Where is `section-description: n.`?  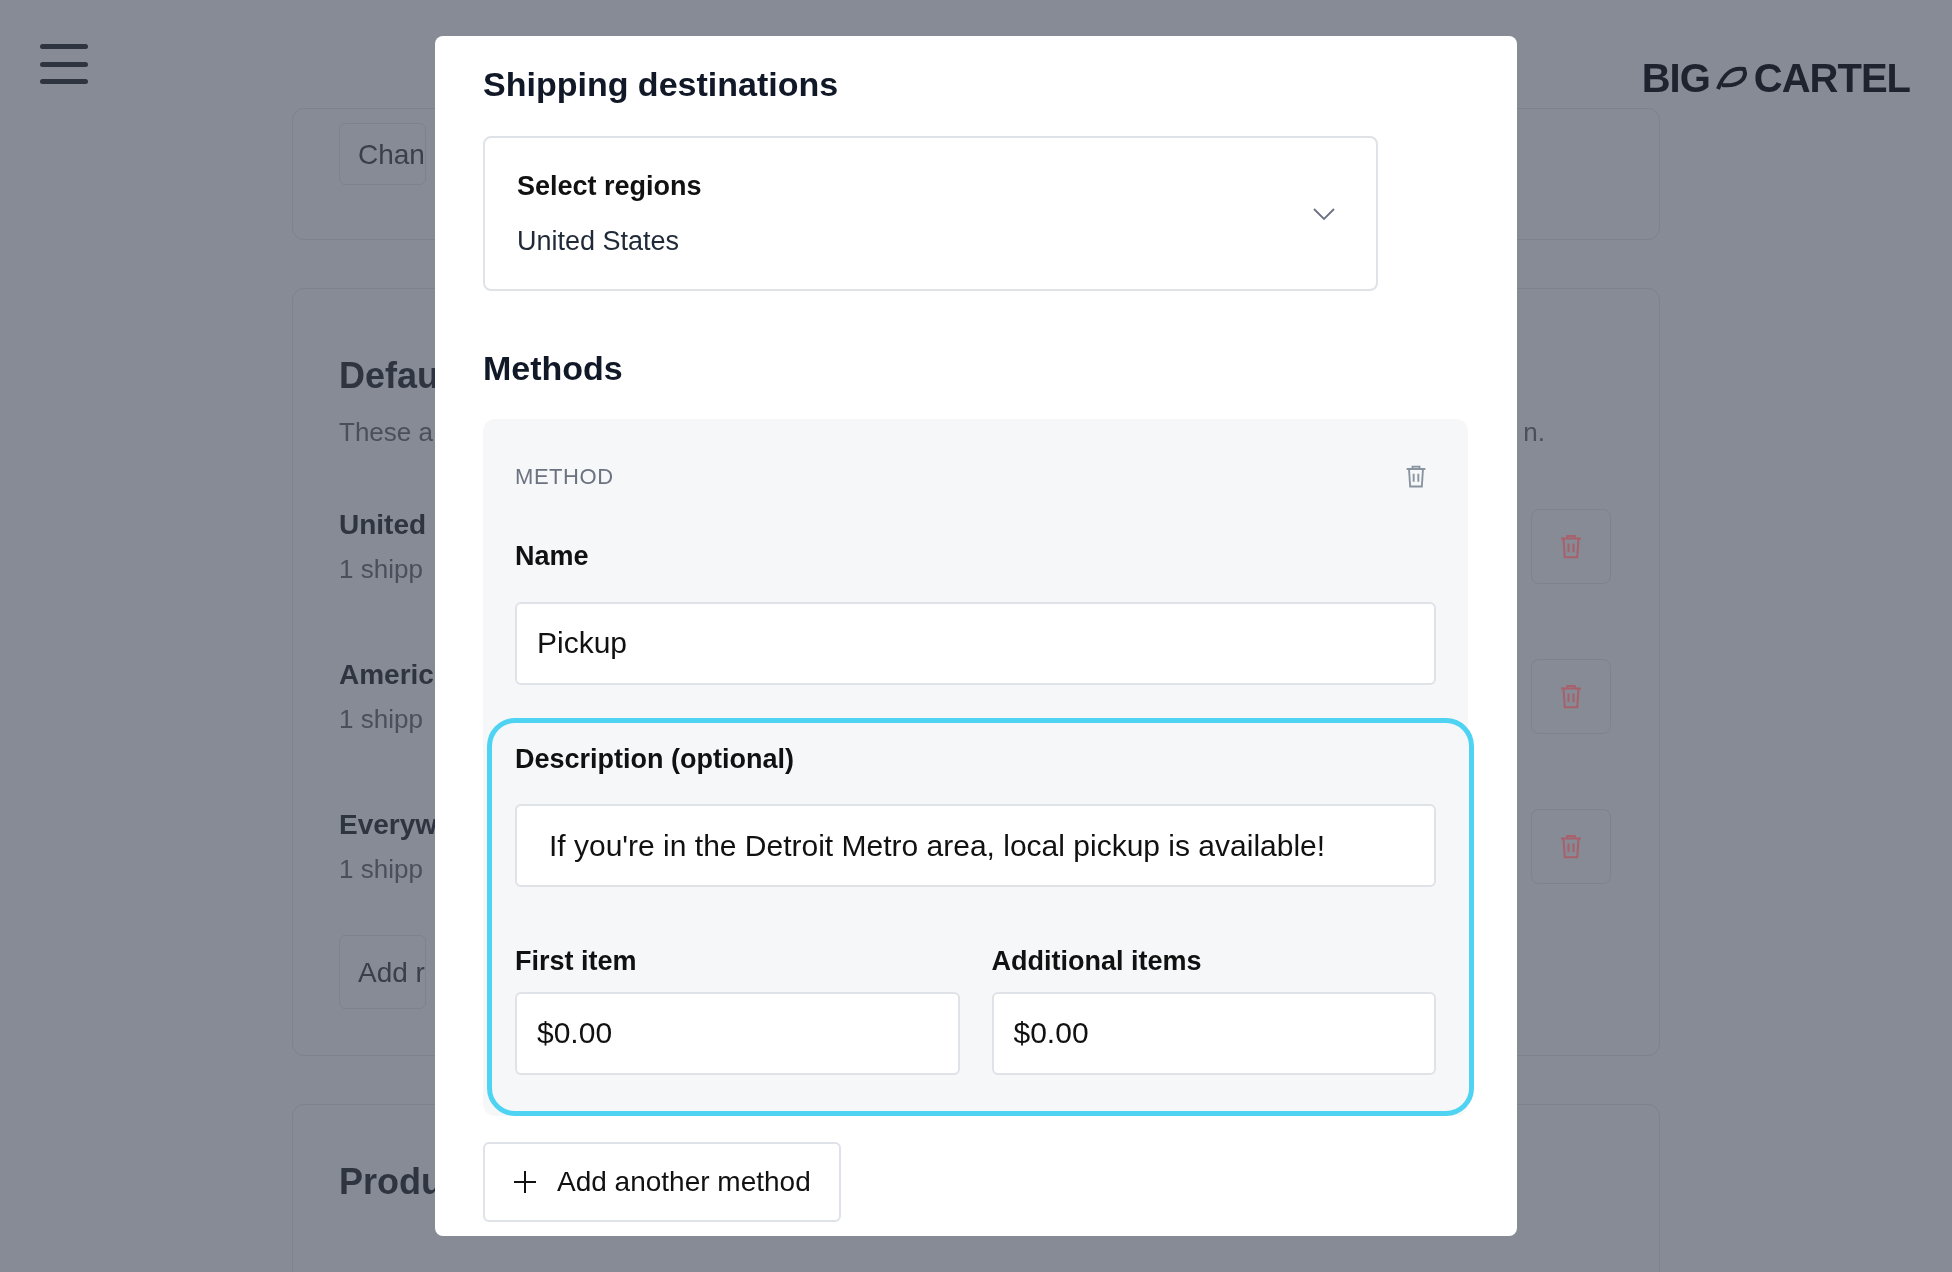
section-description: n. is located at coordinates (1534, 432).